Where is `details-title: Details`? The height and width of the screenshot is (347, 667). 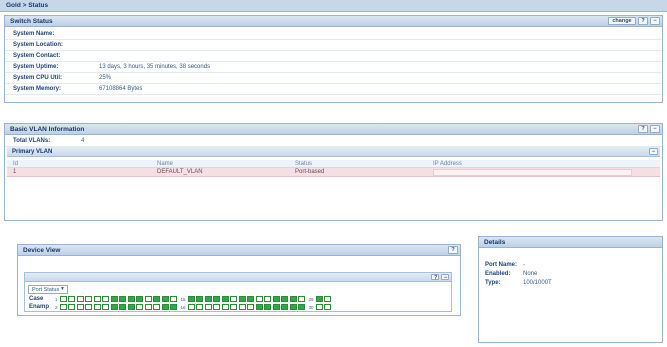
details-title: Details is located at coordinates (495, 242).